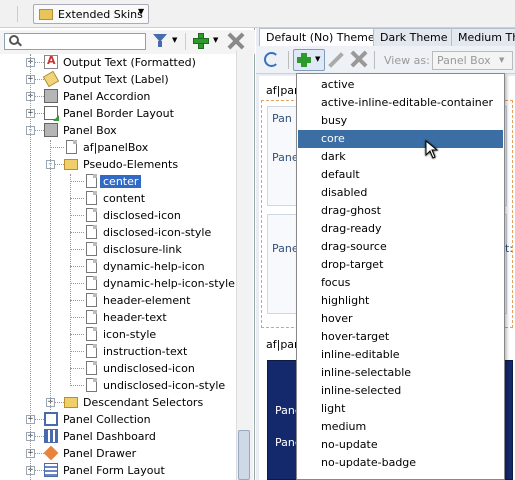 This screenshot has height=480, width=515. Describe the element at coordinates (400, 391) in the screenshot. I see `menu-item: inline-selected` at that location.